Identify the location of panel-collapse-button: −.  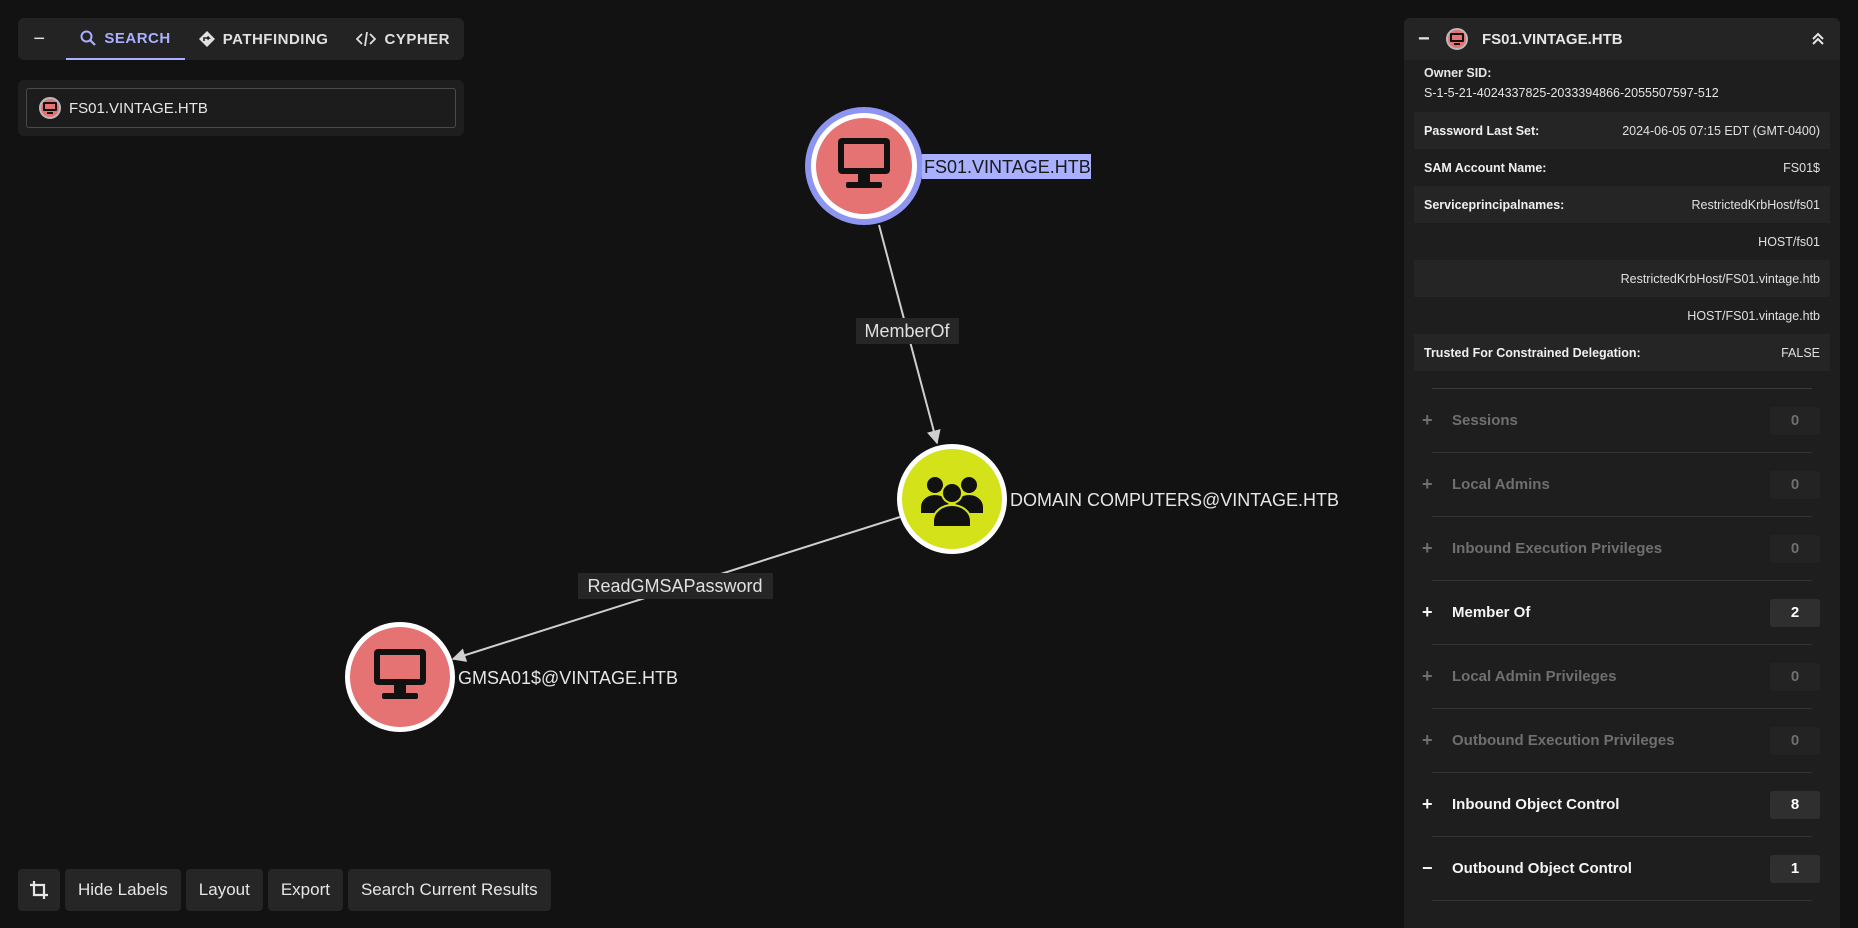
(1425, 39).